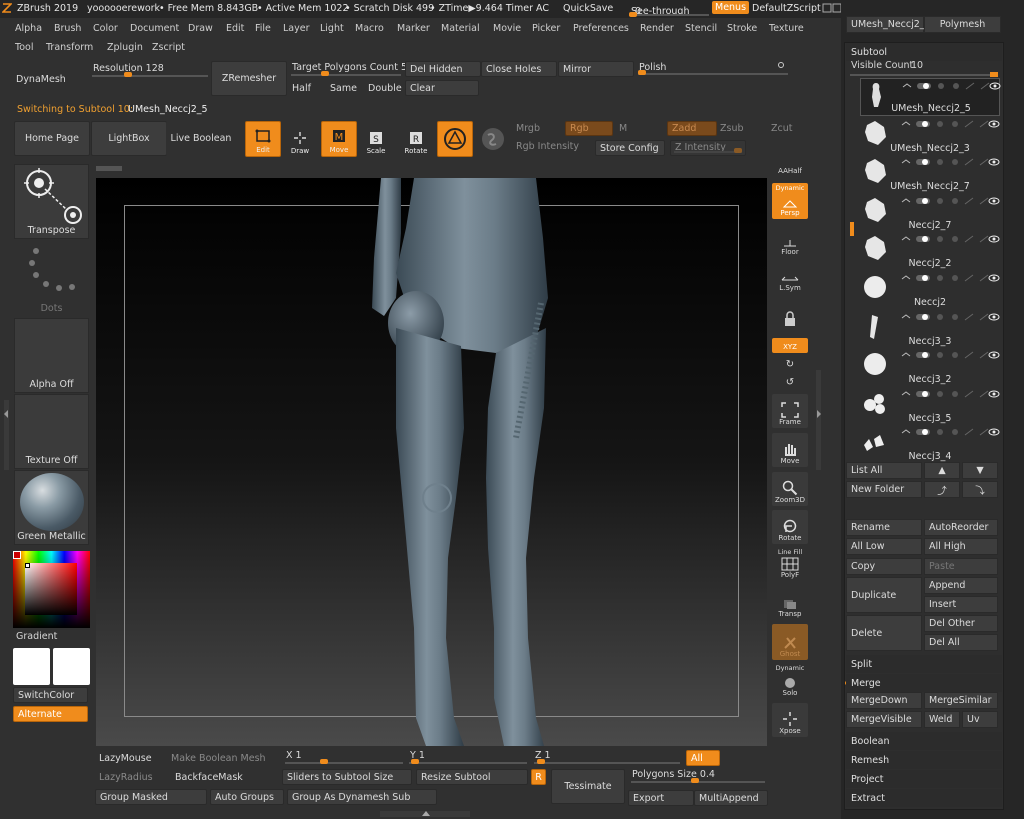 The image size is (1024, 819). Describe the element at coordinates (961, 546) in the screenshot. I see `all-high-button: All High` at that location.